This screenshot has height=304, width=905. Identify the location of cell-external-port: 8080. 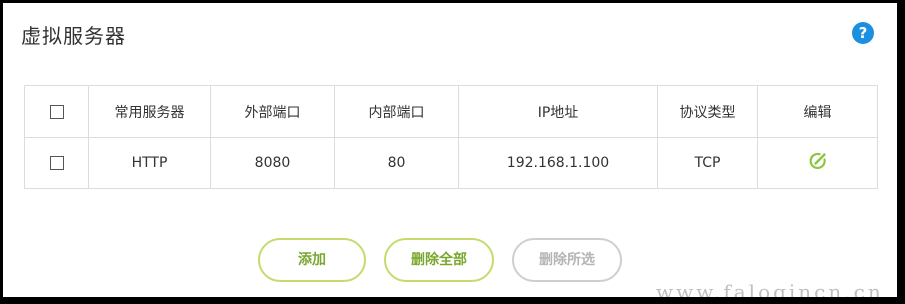
(272, 163).